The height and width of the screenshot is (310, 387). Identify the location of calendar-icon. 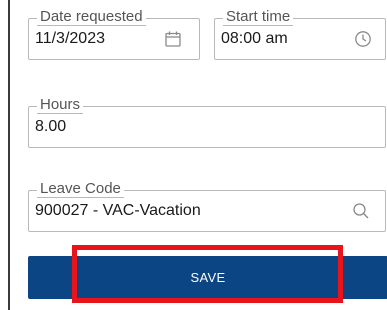
(173, 39).